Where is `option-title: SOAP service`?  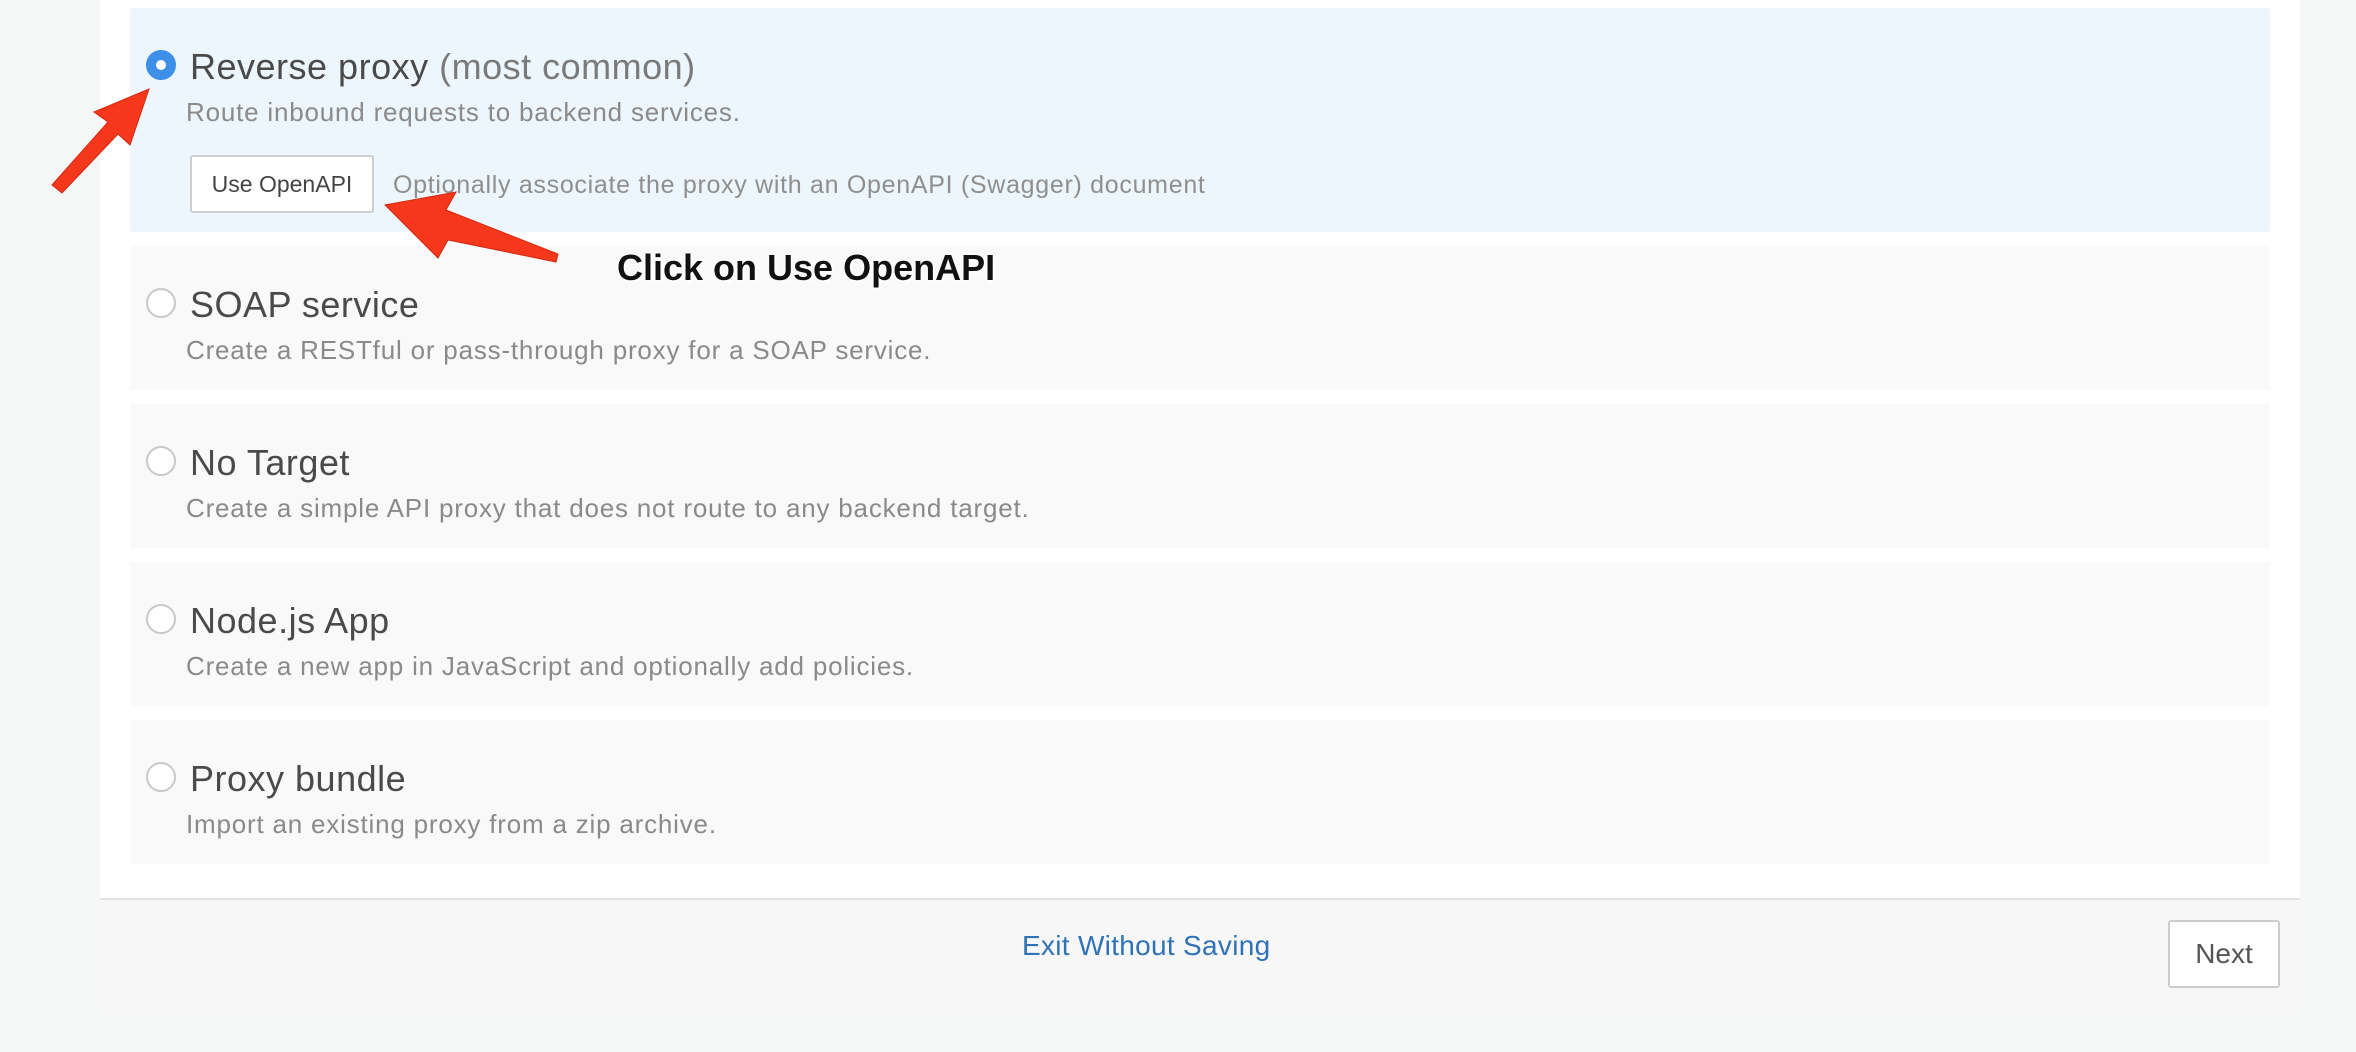
option-title: SOAP service is located at coordinates (305, 304).